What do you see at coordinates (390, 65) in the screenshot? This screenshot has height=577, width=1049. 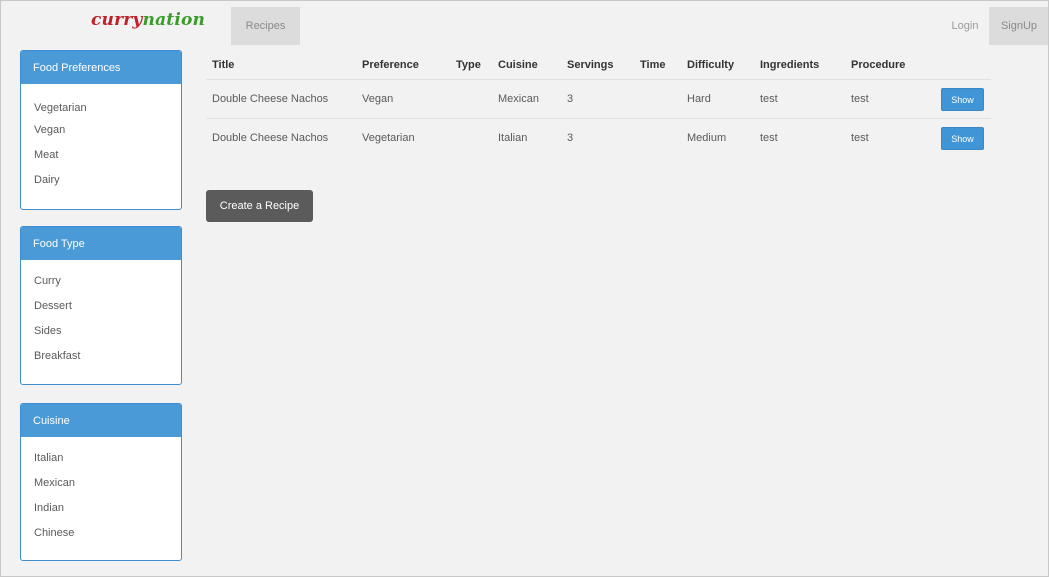 I see `header-preference: Preference` at bounding box center [390, 65].